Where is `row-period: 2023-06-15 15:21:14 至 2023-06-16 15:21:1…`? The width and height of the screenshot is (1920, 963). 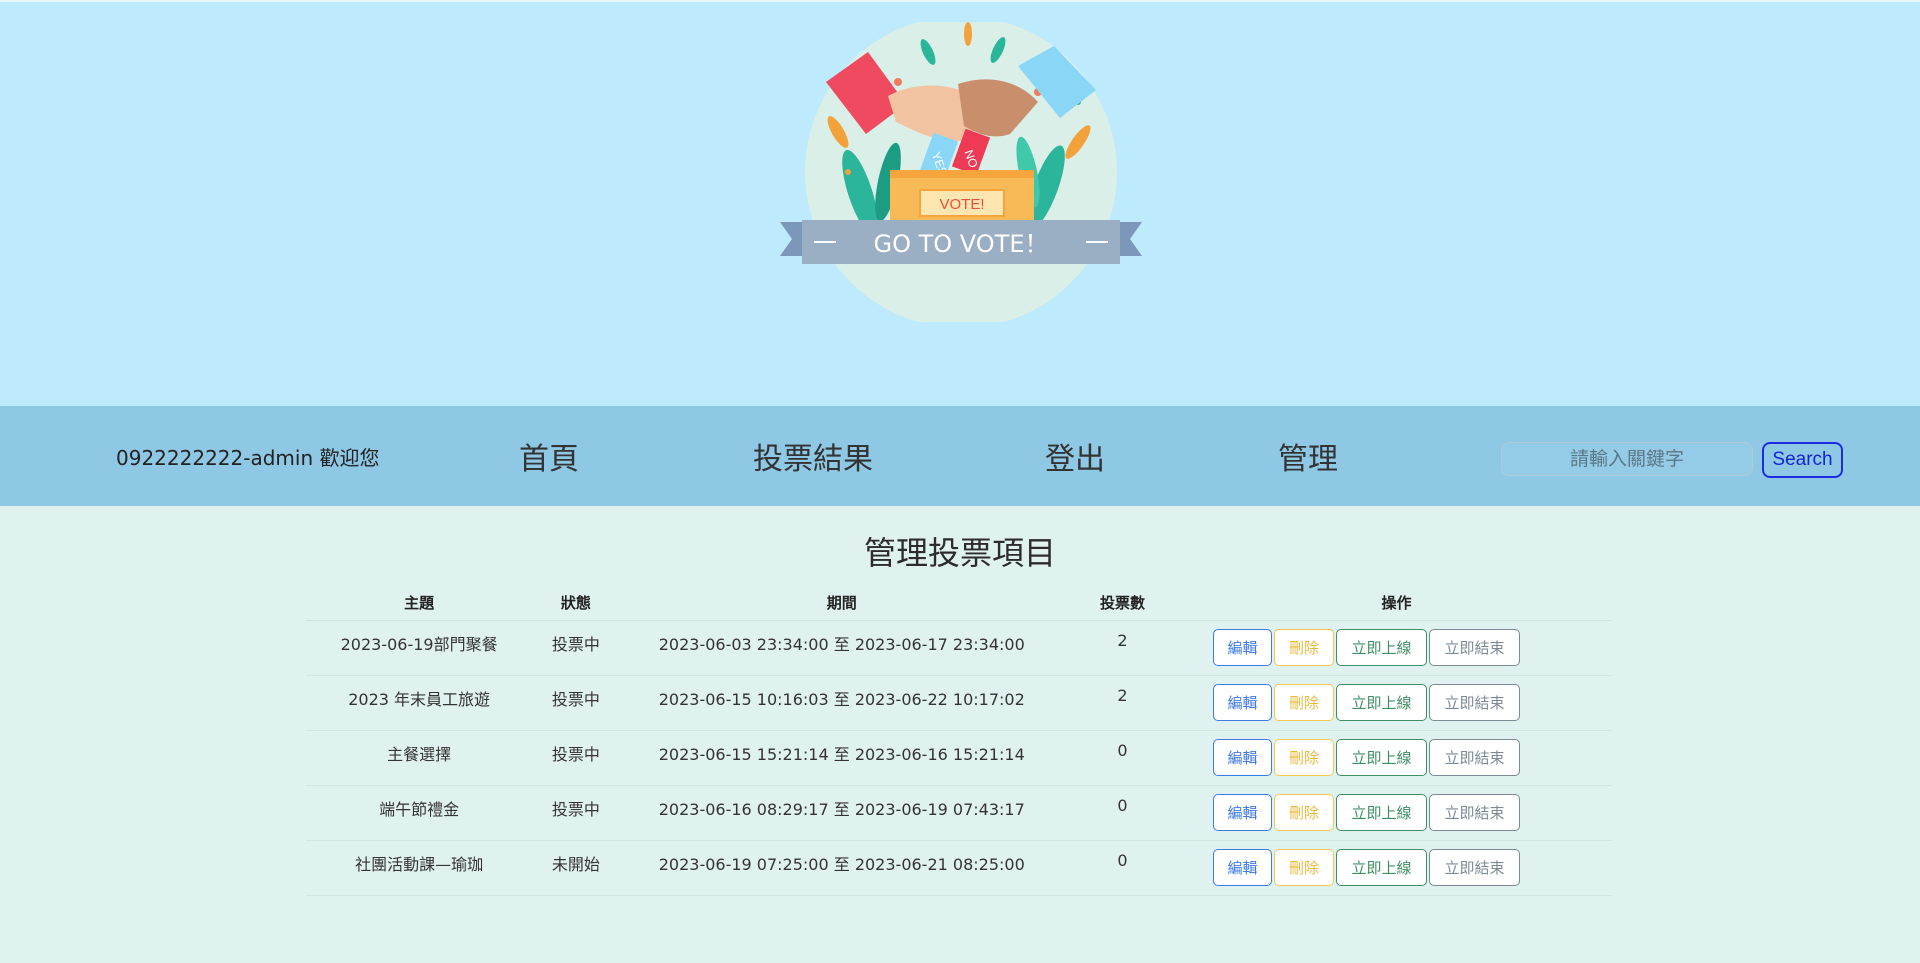
row-period: 2023-06-15 15:21:14 至 2023-06-16 15:21:1… is located at coordinates (841, 758).